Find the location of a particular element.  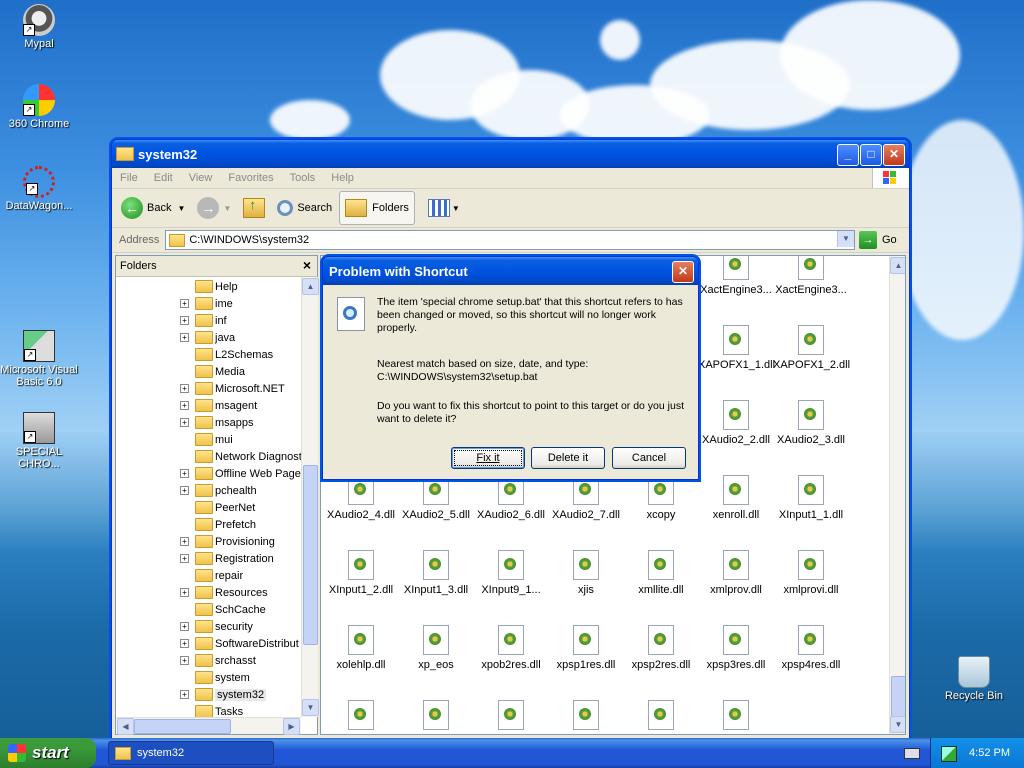

go-button: → Go is located at coordinates (884, 240).